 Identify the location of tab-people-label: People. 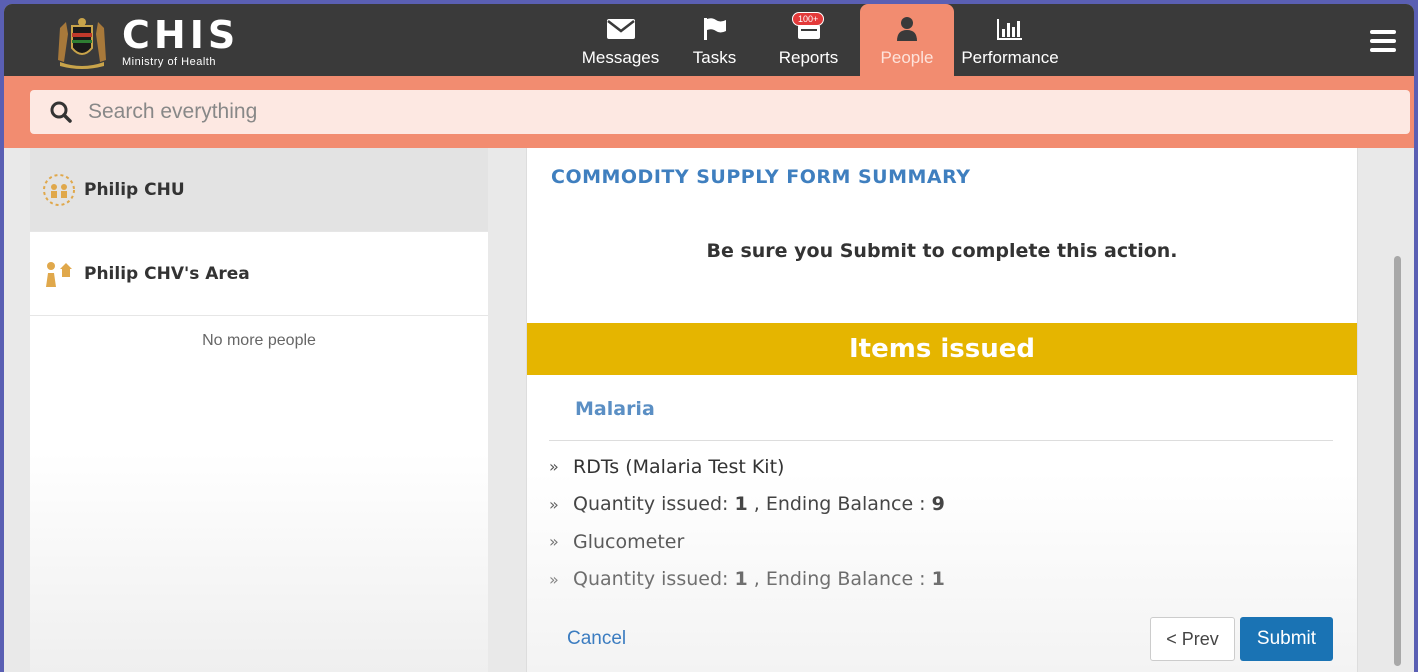
(907, 57).